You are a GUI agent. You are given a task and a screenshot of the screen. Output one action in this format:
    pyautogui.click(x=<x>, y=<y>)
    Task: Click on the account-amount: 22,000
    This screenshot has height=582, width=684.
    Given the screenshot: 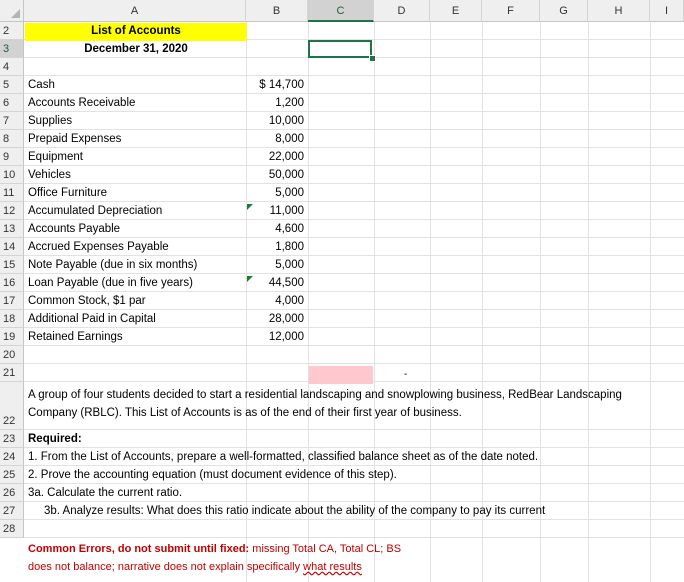 What is the action you would take?
    pyautogui.click(x=276, y=157)
    